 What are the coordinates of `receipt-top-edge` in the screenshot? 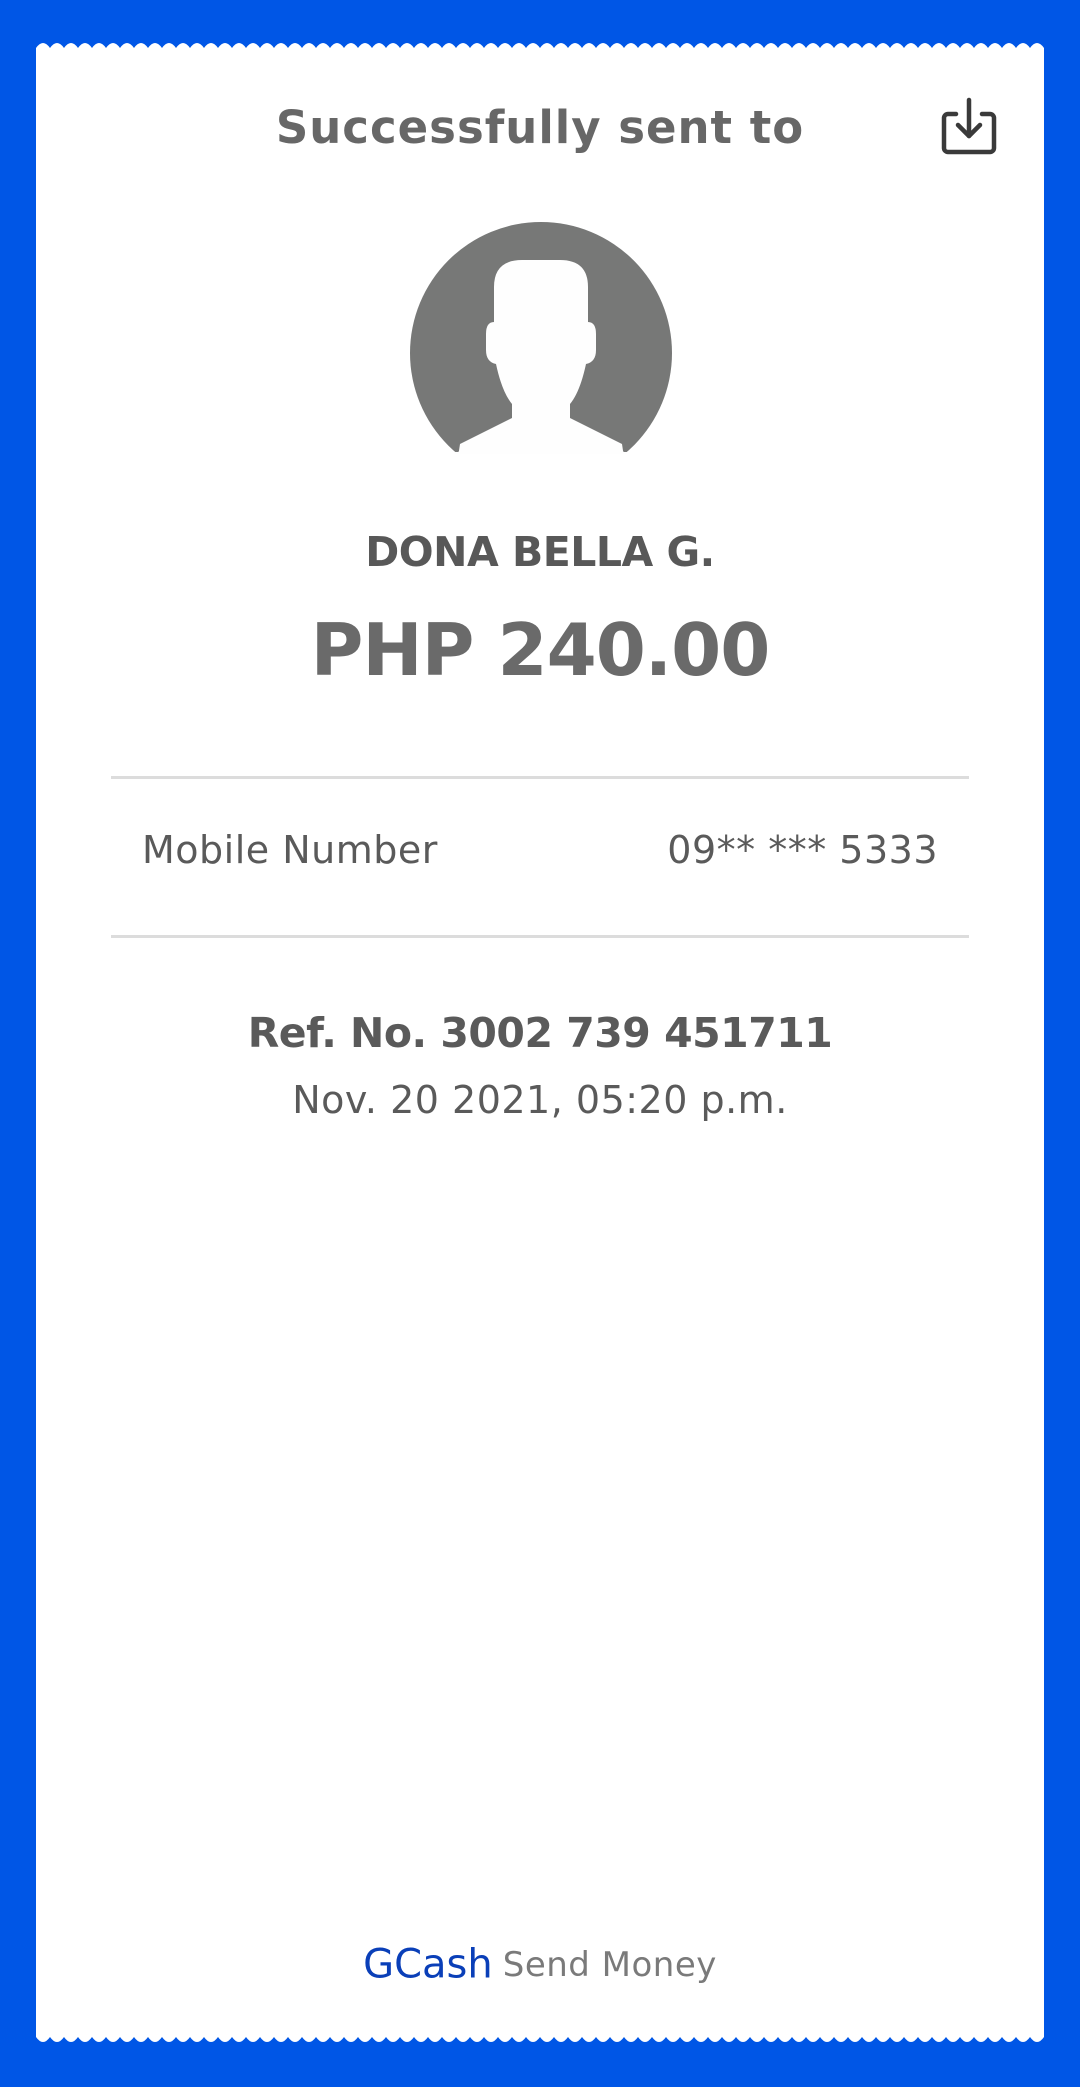 It's located at (540, 49).